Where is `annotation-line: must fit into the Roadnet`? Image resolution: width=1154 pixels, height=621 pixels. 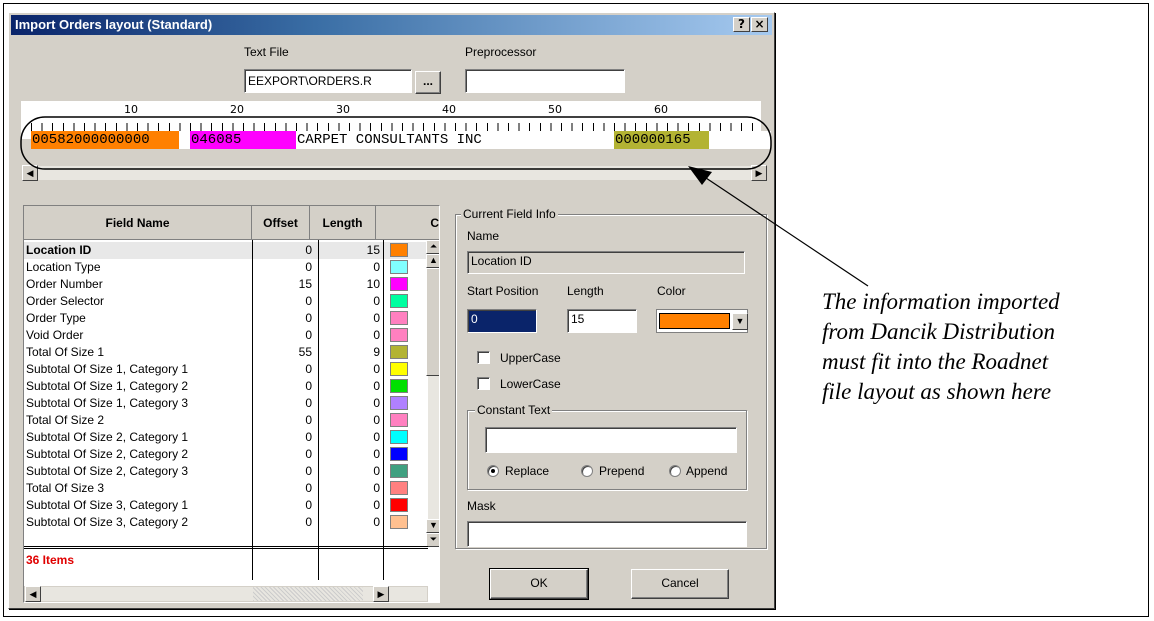
annotation-line: must fit into the Roadnet is located at coordinates (935, 361).